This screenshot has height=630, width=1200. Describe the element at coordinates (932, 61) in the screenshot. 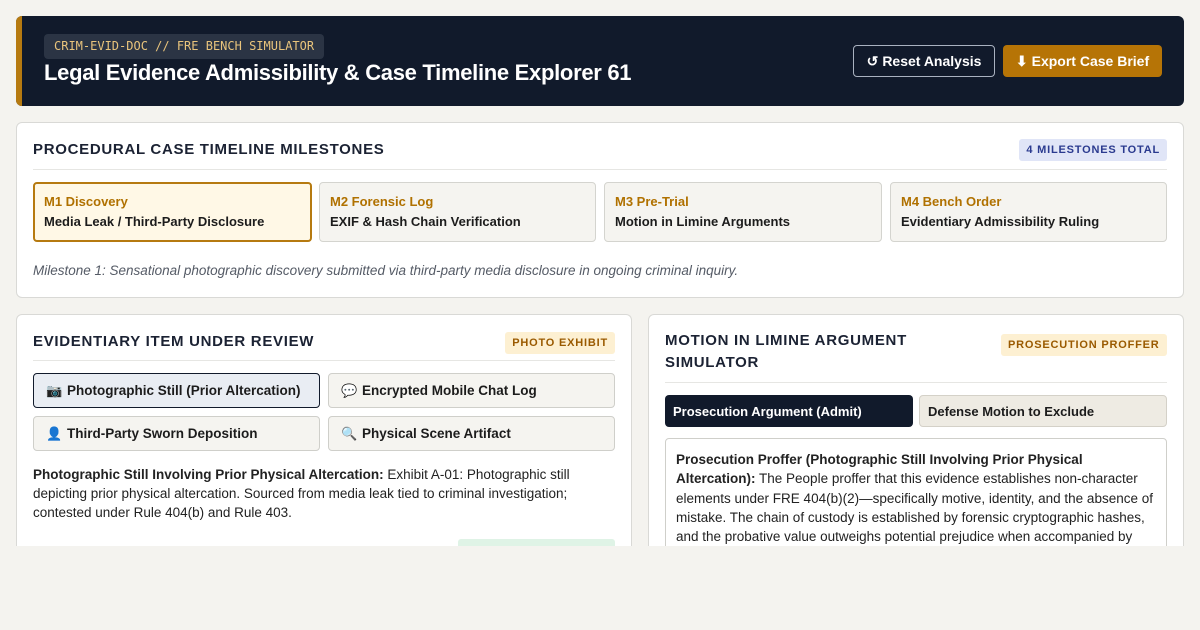

I see `reset-analysis-label: Reset Analysis` at that location.